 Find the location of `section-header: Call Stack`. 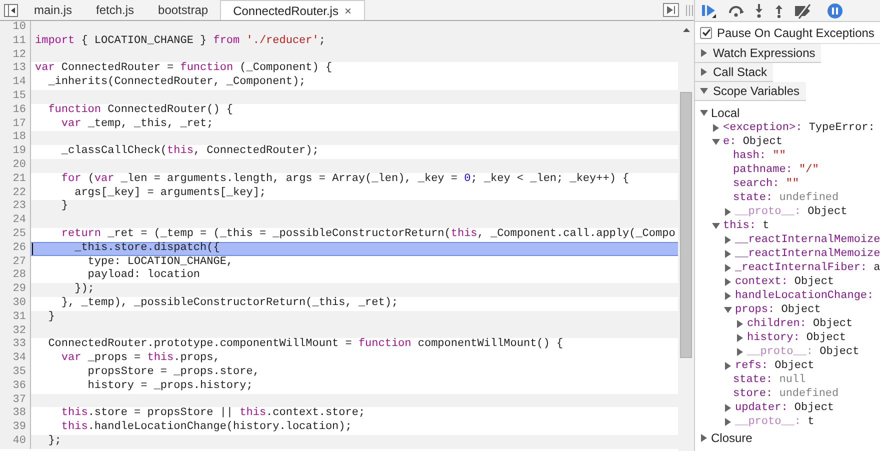

section-header: Call Stack is located at coordinates (734, 72).